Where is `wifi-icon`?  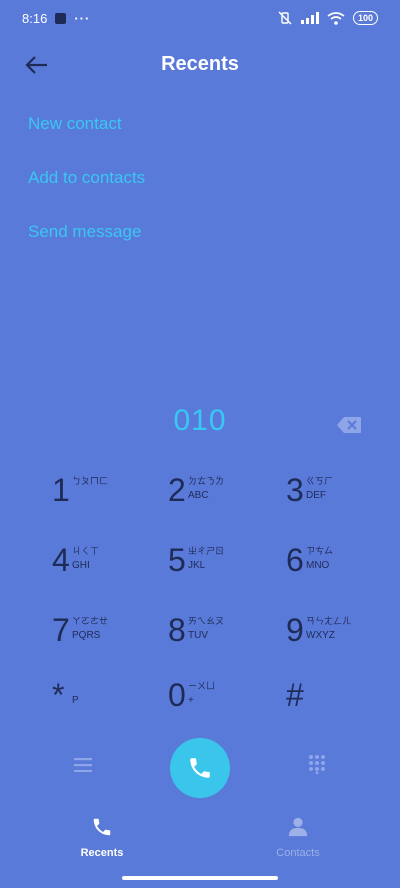
wifi-icon is located at coordinates (336, 18).